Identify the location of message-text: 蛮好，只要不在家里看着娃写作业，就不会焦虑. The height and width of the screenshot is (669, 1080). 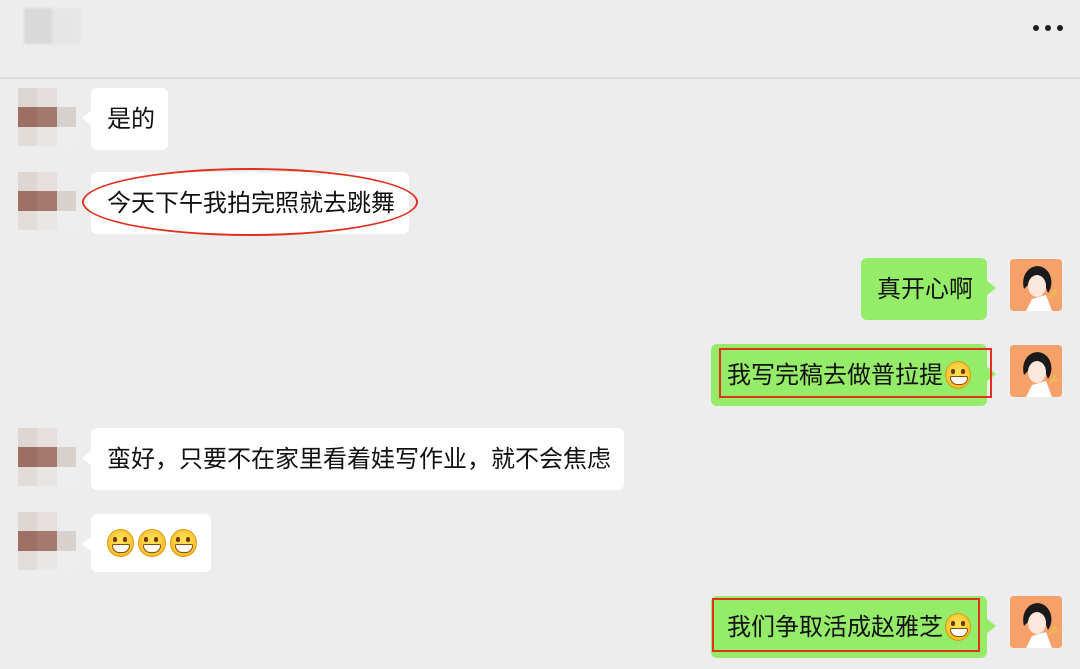
(359, 459).